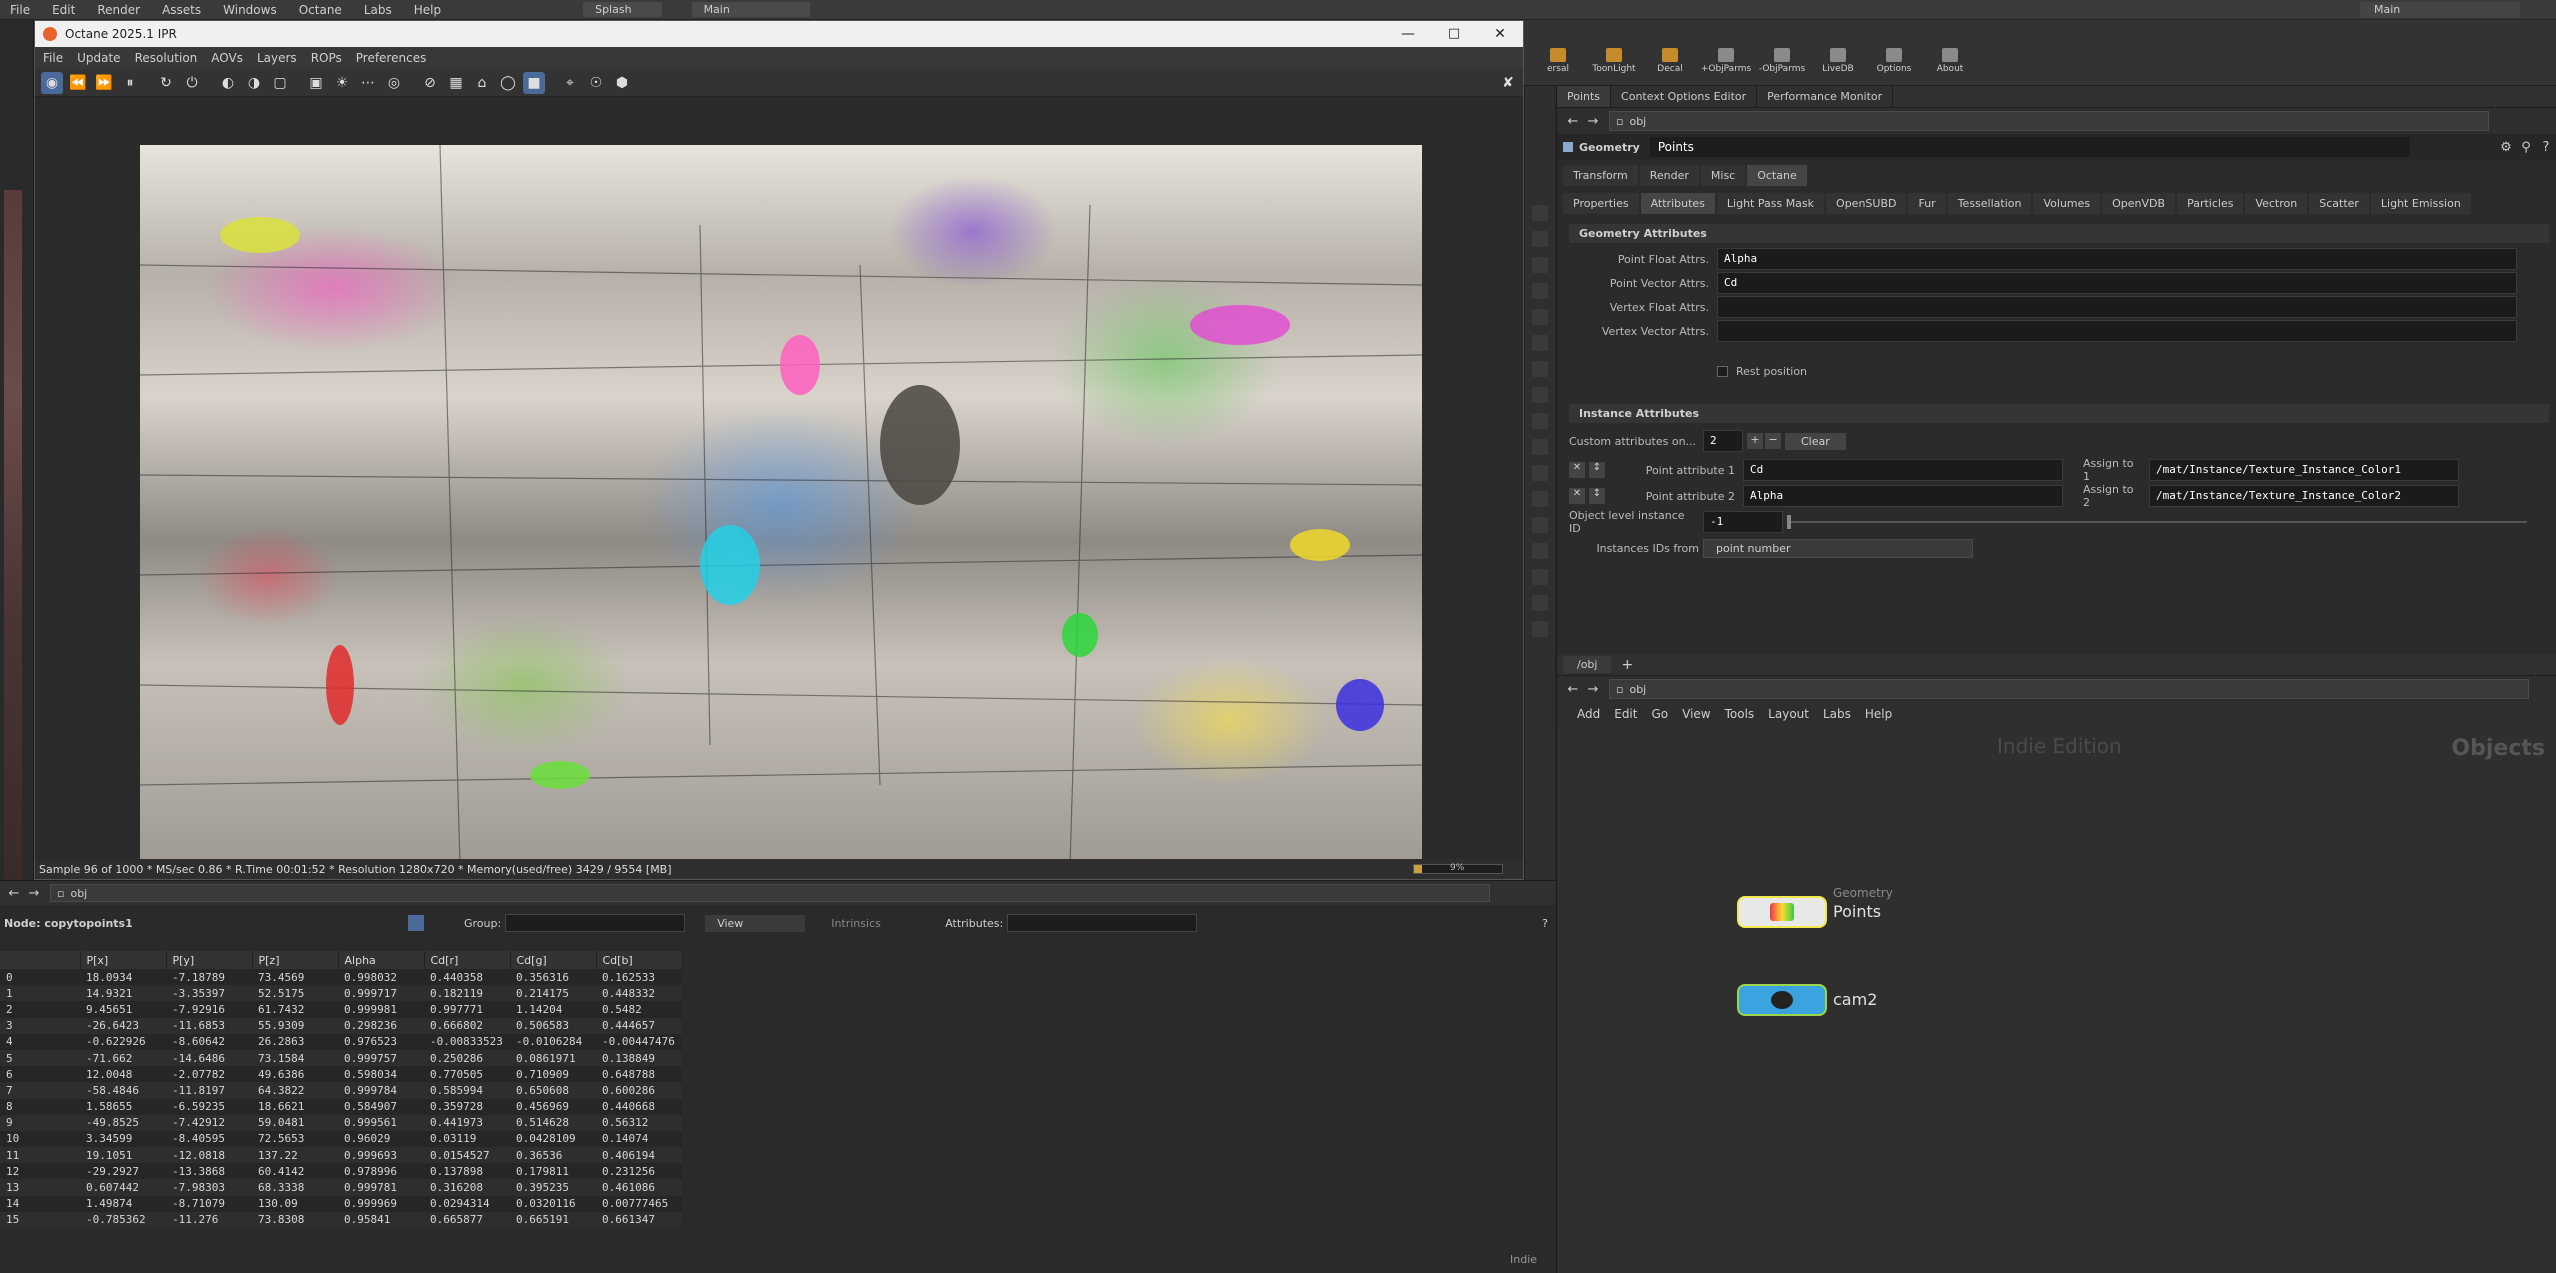 Image resolution: width=2556 pixels, height=1273 pixels. What do you see at coordinates (118, 10) in the screenshot?
I see `houdini-menu-render: Render` at bounding box center [118, 10].